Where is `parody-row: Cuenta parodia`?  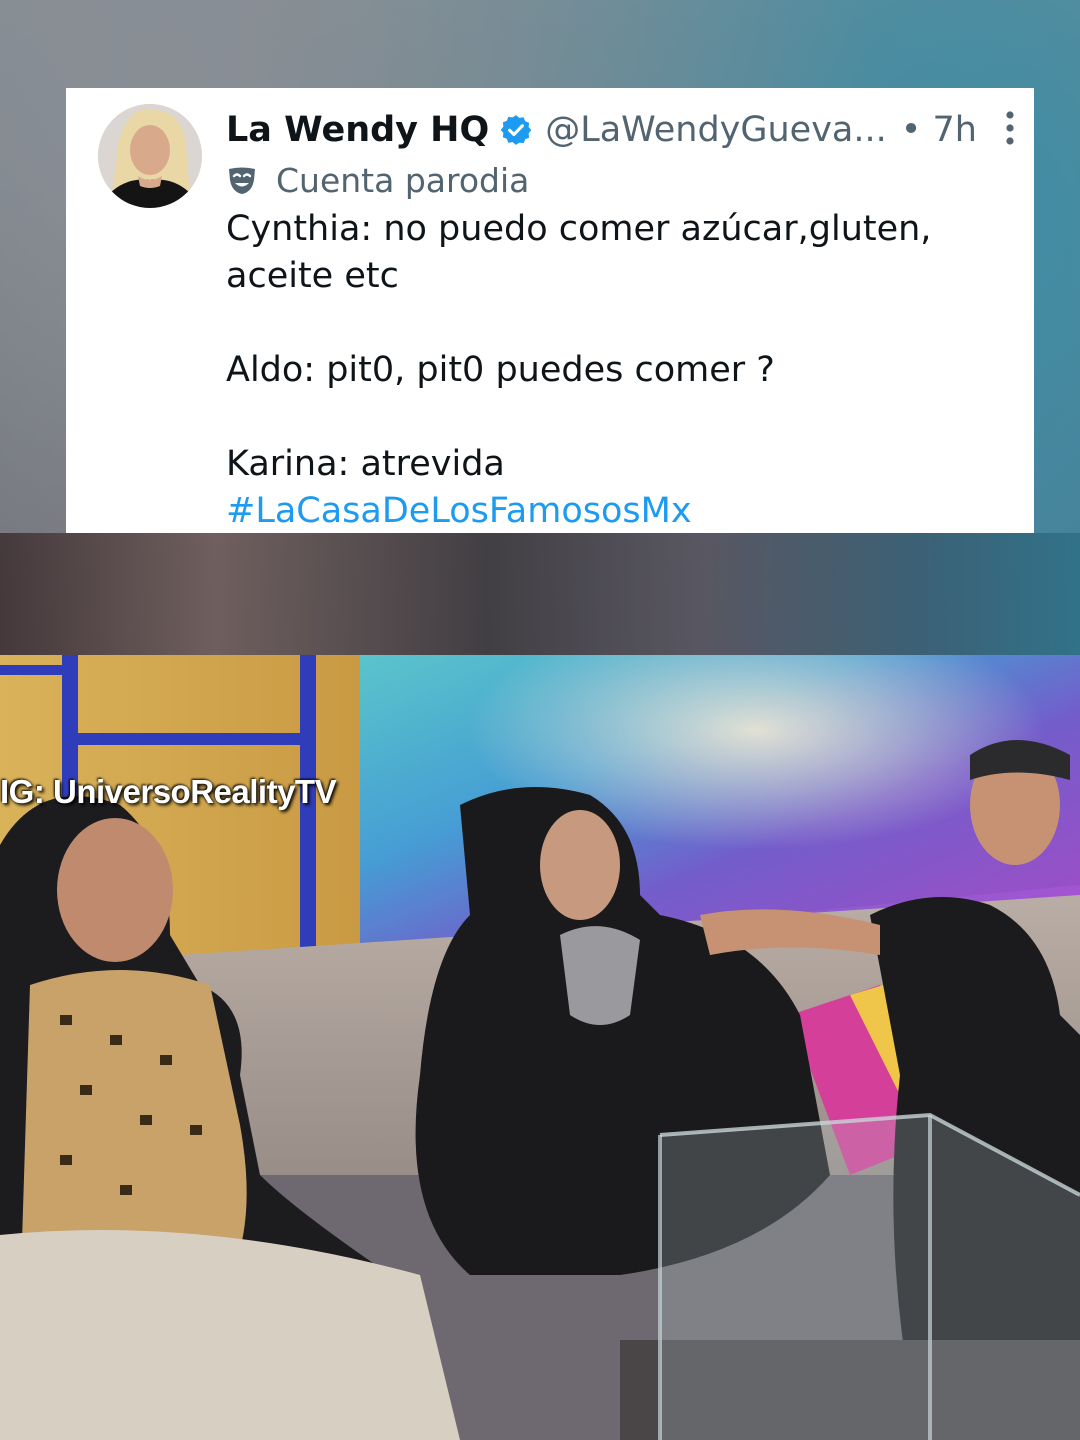
parody-row: Cuenta parodia is located at coordinates (377, 180).